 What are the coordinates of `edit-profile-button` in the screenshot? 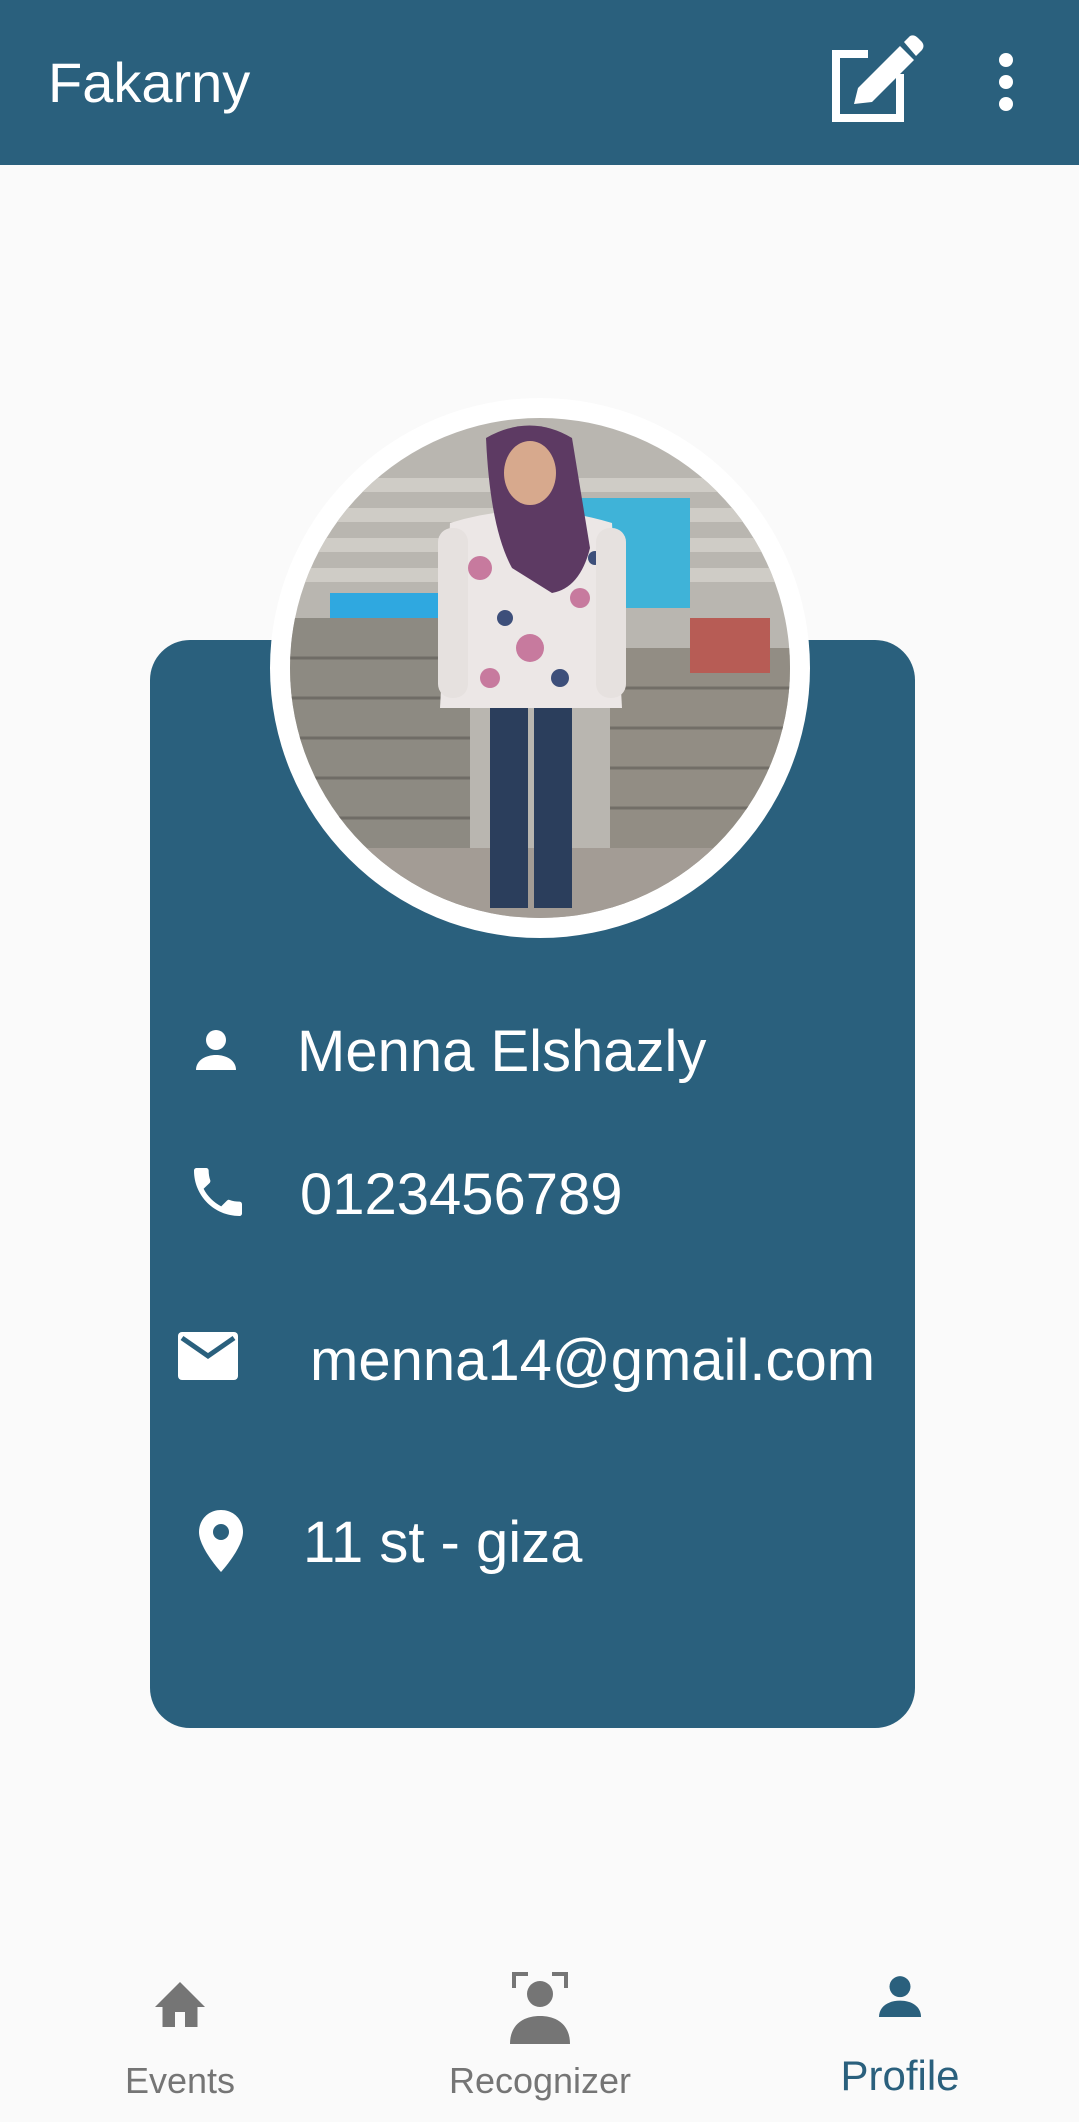 It's located at (878, 82).